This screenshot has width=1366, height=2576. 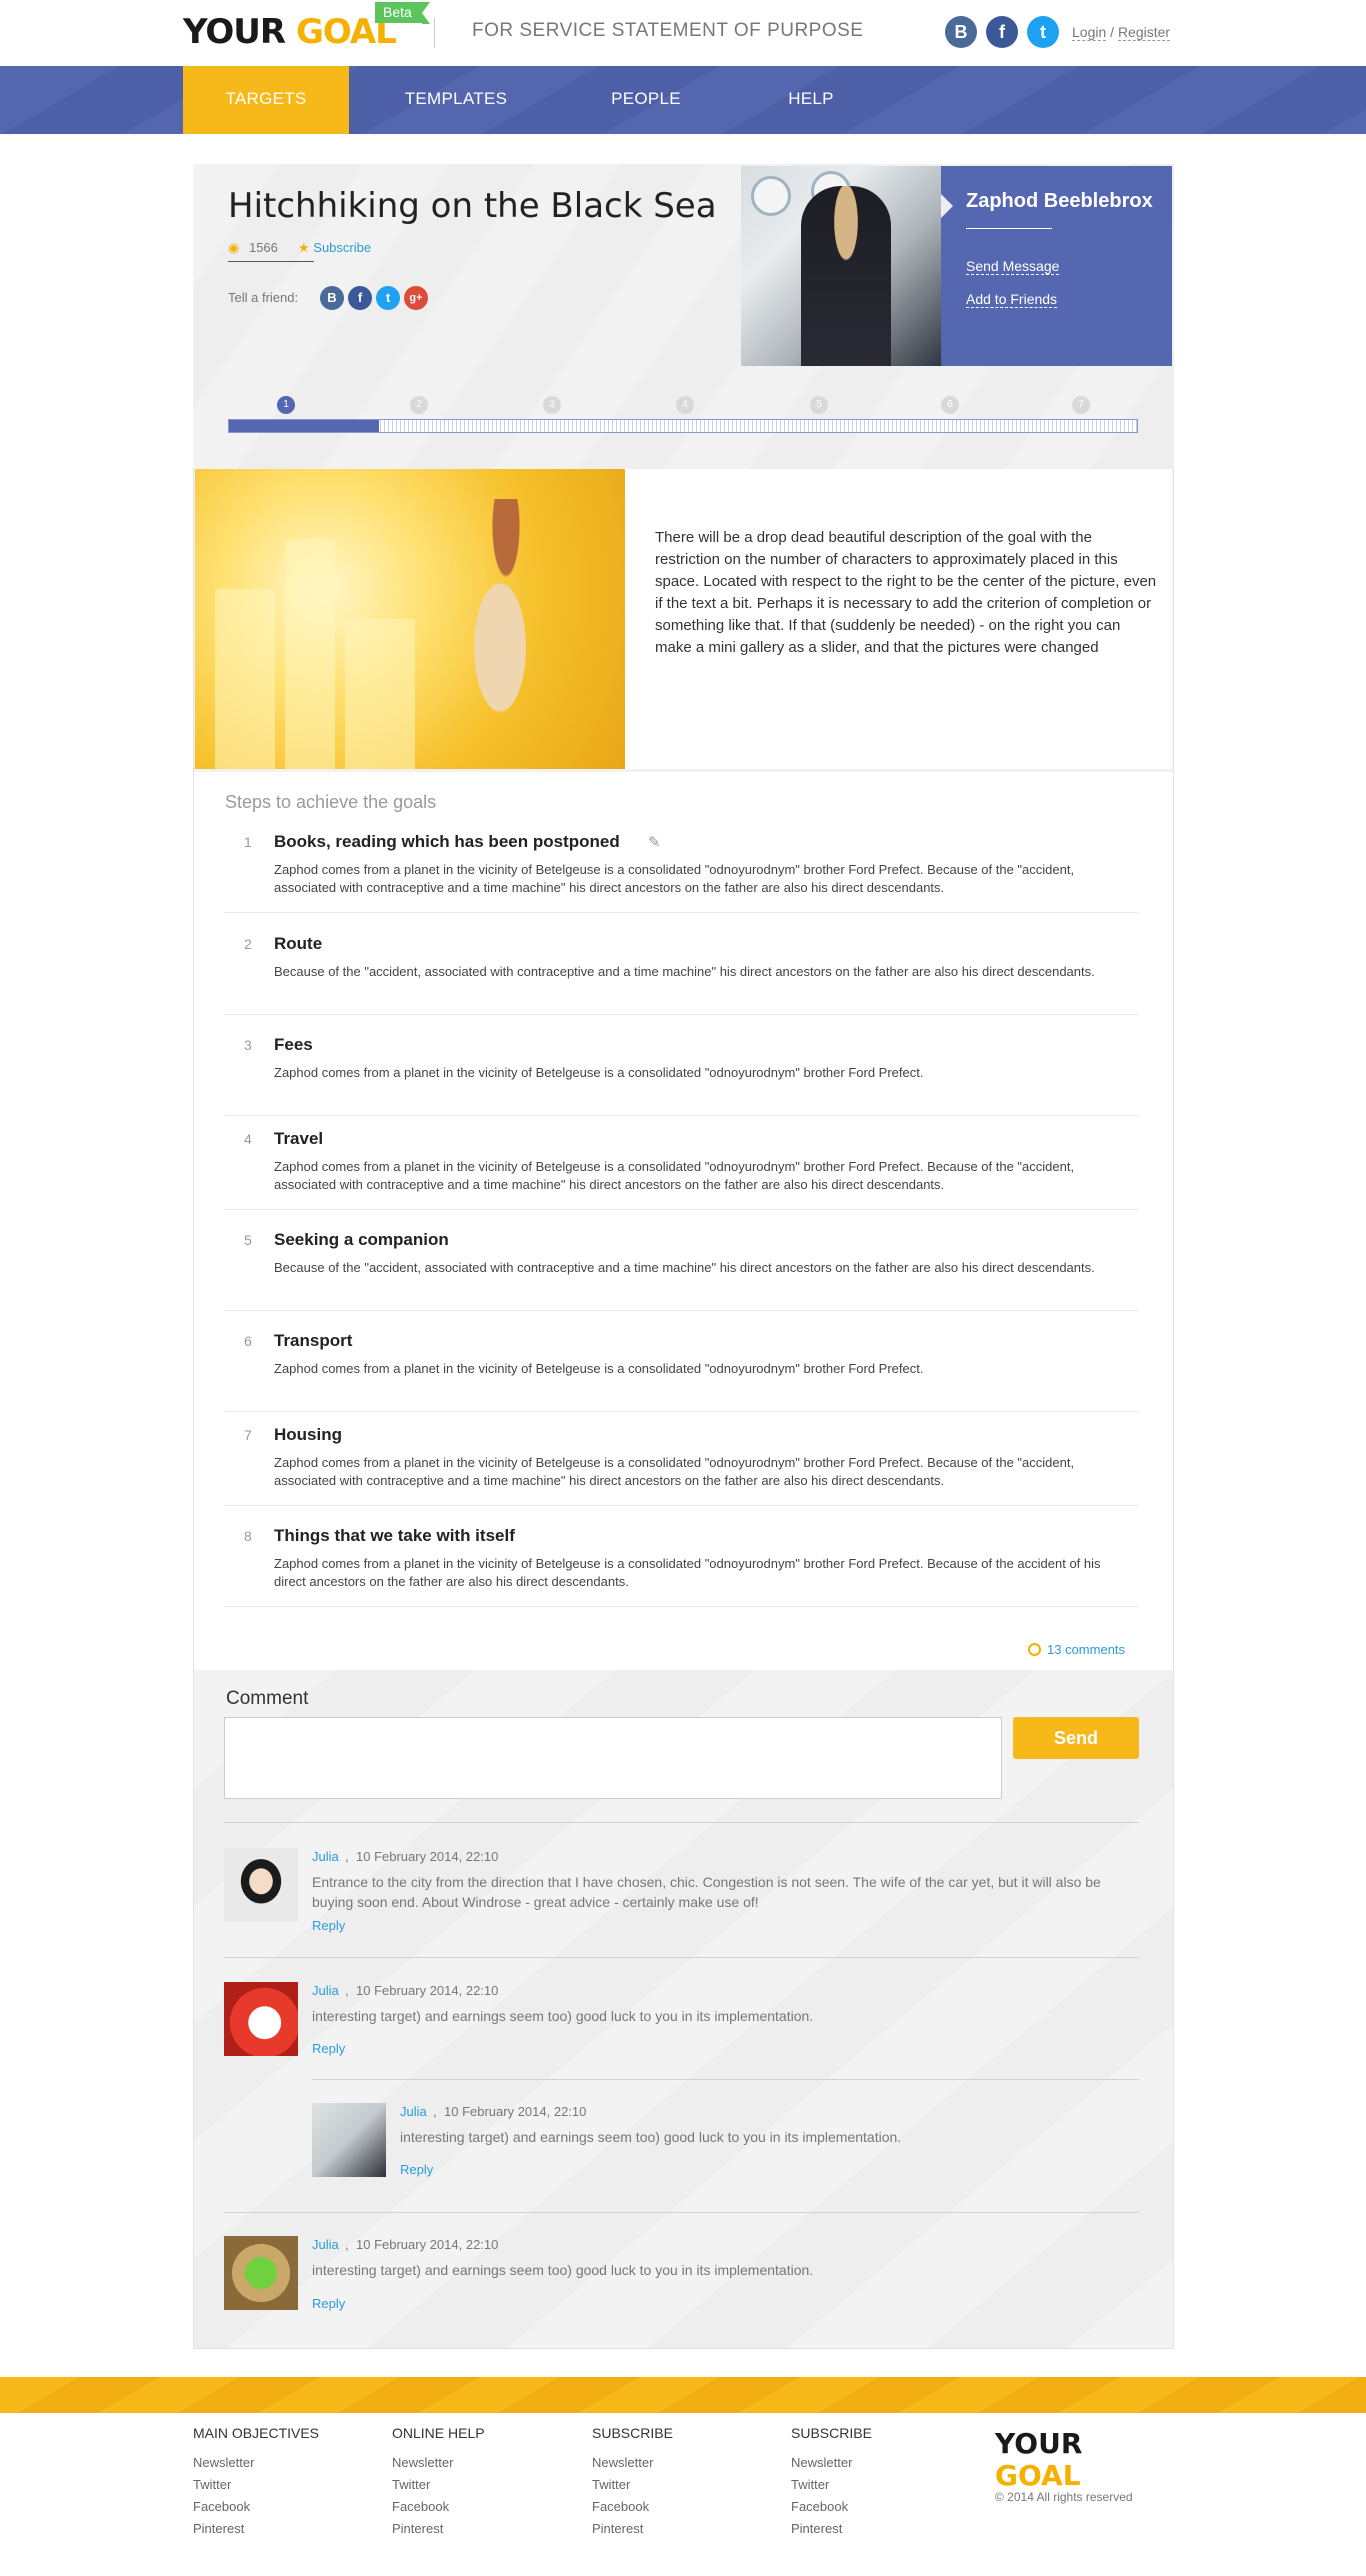 I want to click on comment-input, so click(x=613, y=1758).